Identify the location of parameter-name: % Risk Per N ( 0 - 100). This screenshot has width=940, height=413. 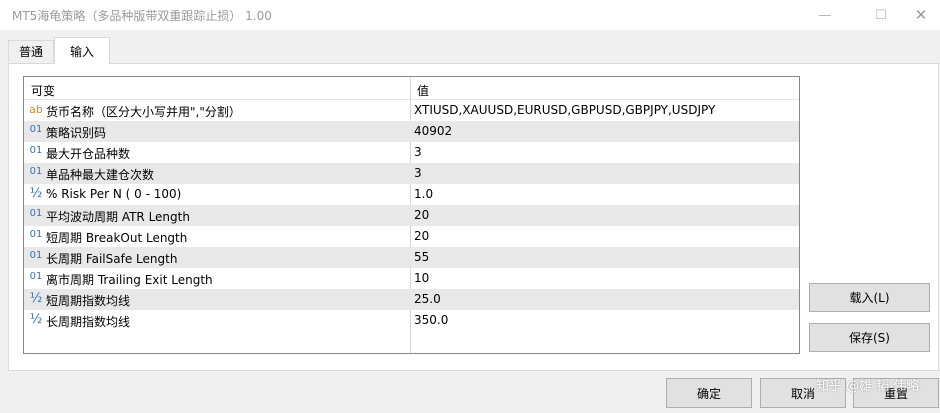
(114, 194).